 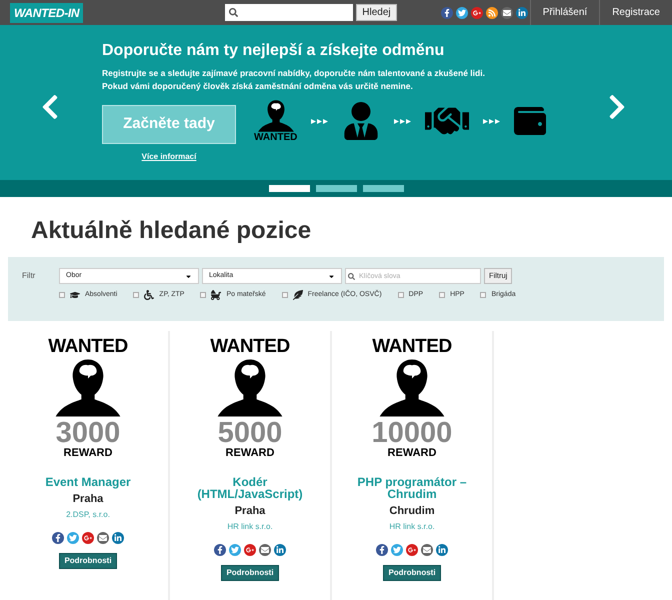 What do you see at coordinates (250, 433) in the screenshot?
I see `reward-amount: 5000` at bounding box center [250, 433].